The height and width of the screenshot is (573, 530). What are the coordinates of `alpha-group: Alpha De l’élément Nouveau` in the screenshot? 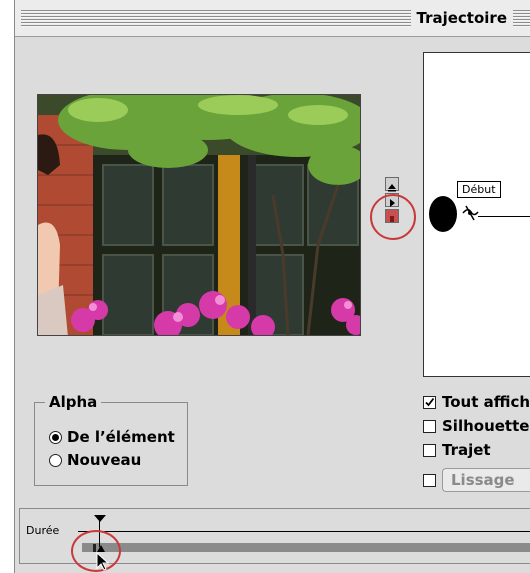 It's located at (111, 439).